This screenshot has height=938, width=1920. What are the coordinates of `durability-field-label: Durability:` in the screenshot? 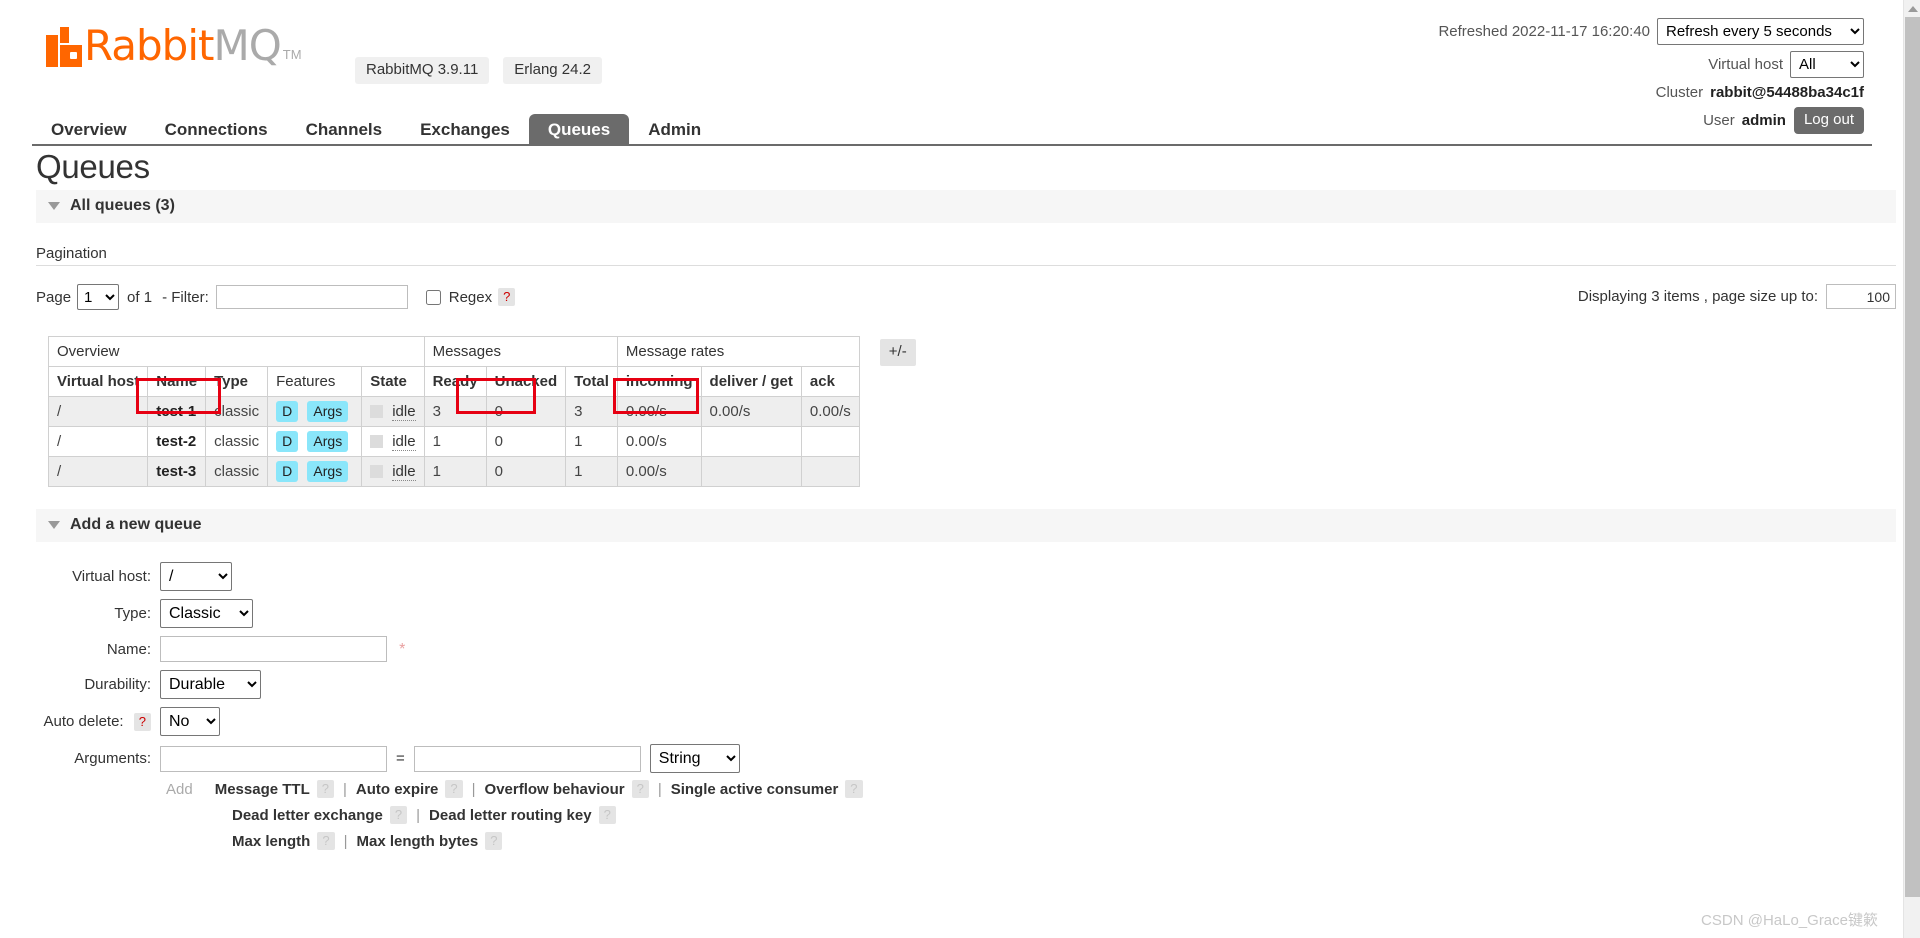 It's located at (117, 684).